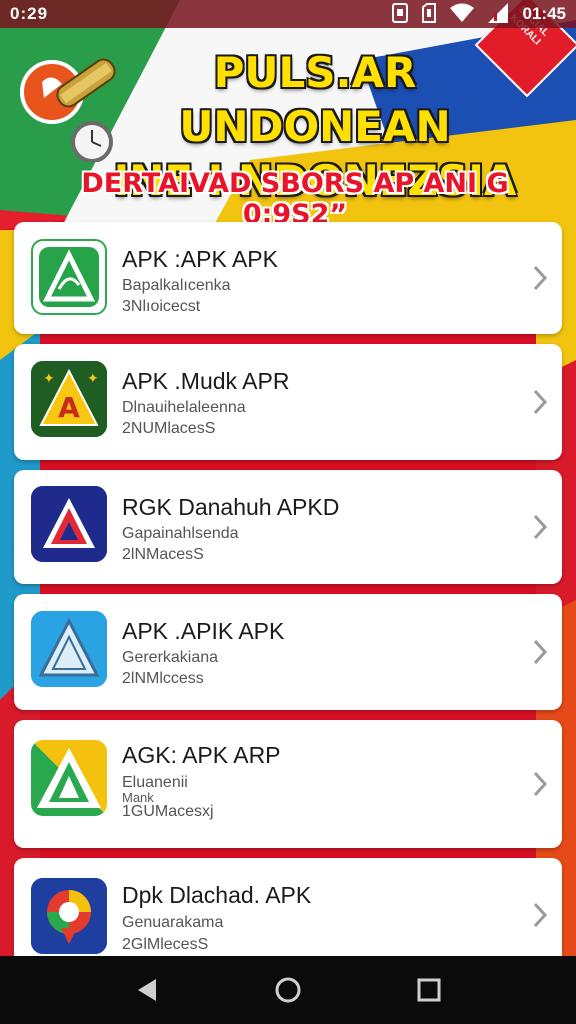 Image resolution: width=576 pixels, height=1024 pixels. I want to click on recents-icon, so click(429, 990).